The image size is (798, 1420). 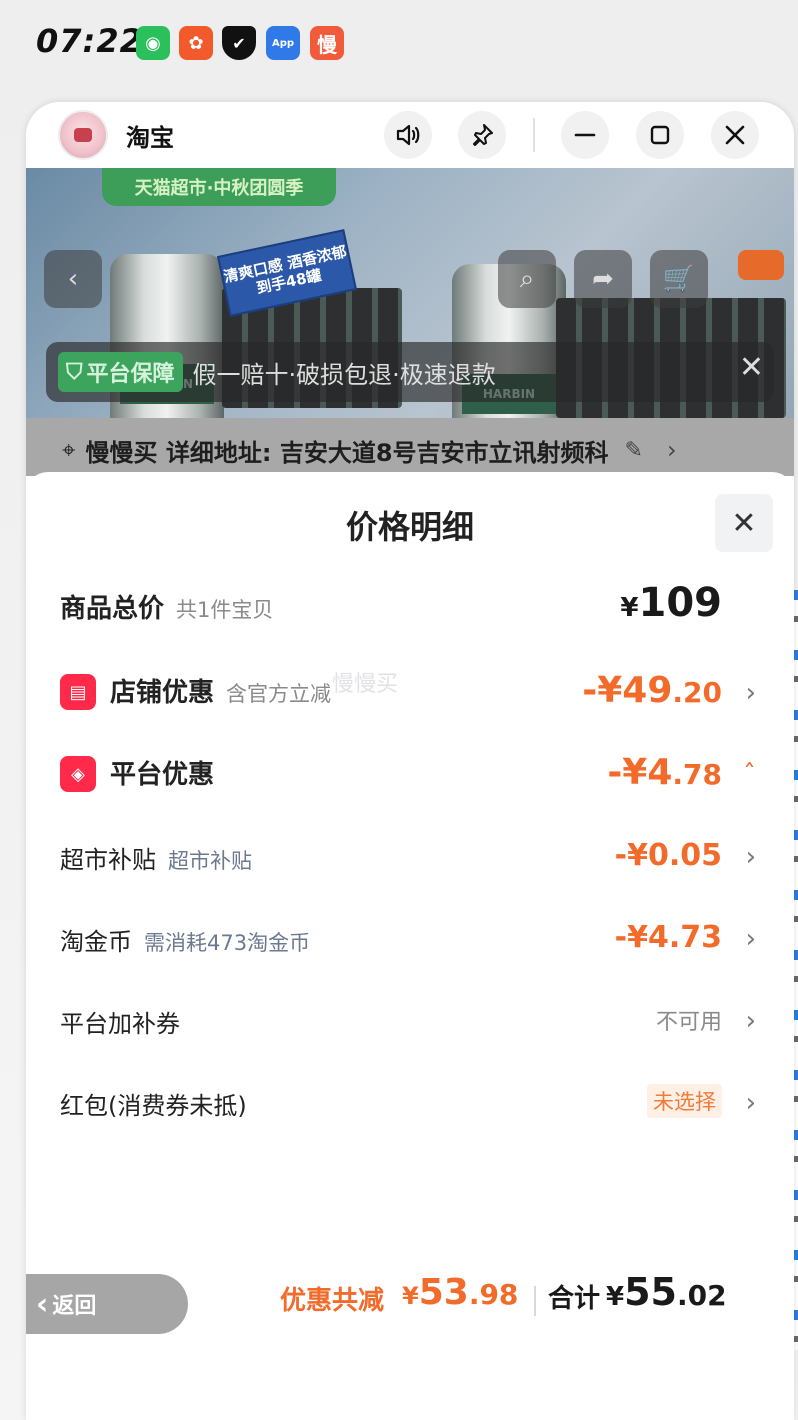 I want to click on subsidy-amount: -¥0.05, so click(x=668, y=855).